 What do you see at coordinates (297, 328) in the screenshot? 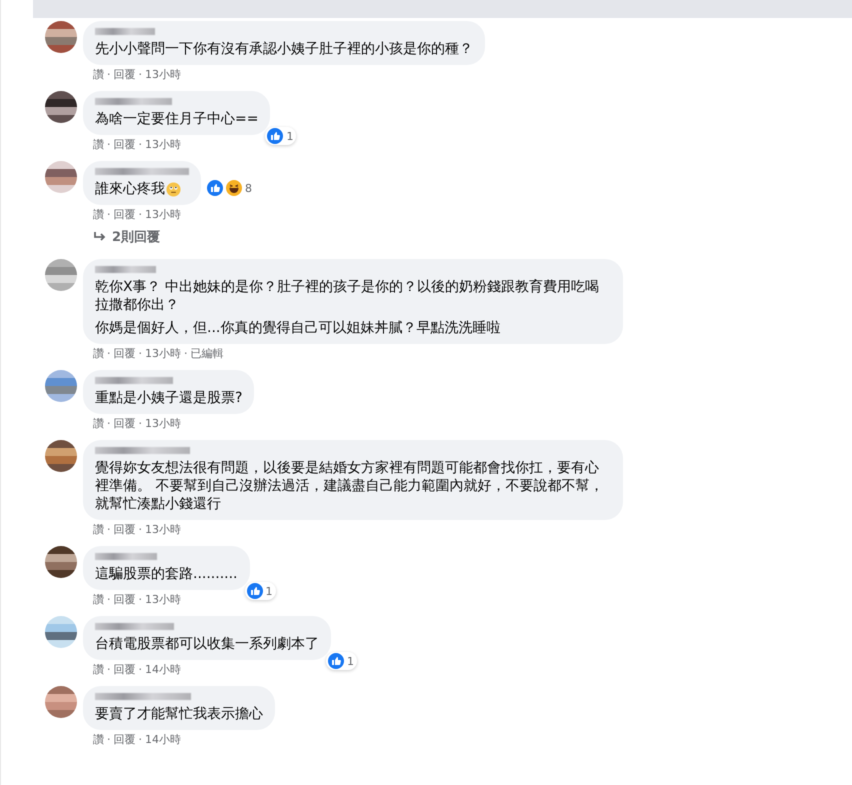
I see `comment-text: 你媽是個好人，但...你真的覺得自己可以姐妹丼膩？早點洗洗睡啦` at bounding box center [297, 328].